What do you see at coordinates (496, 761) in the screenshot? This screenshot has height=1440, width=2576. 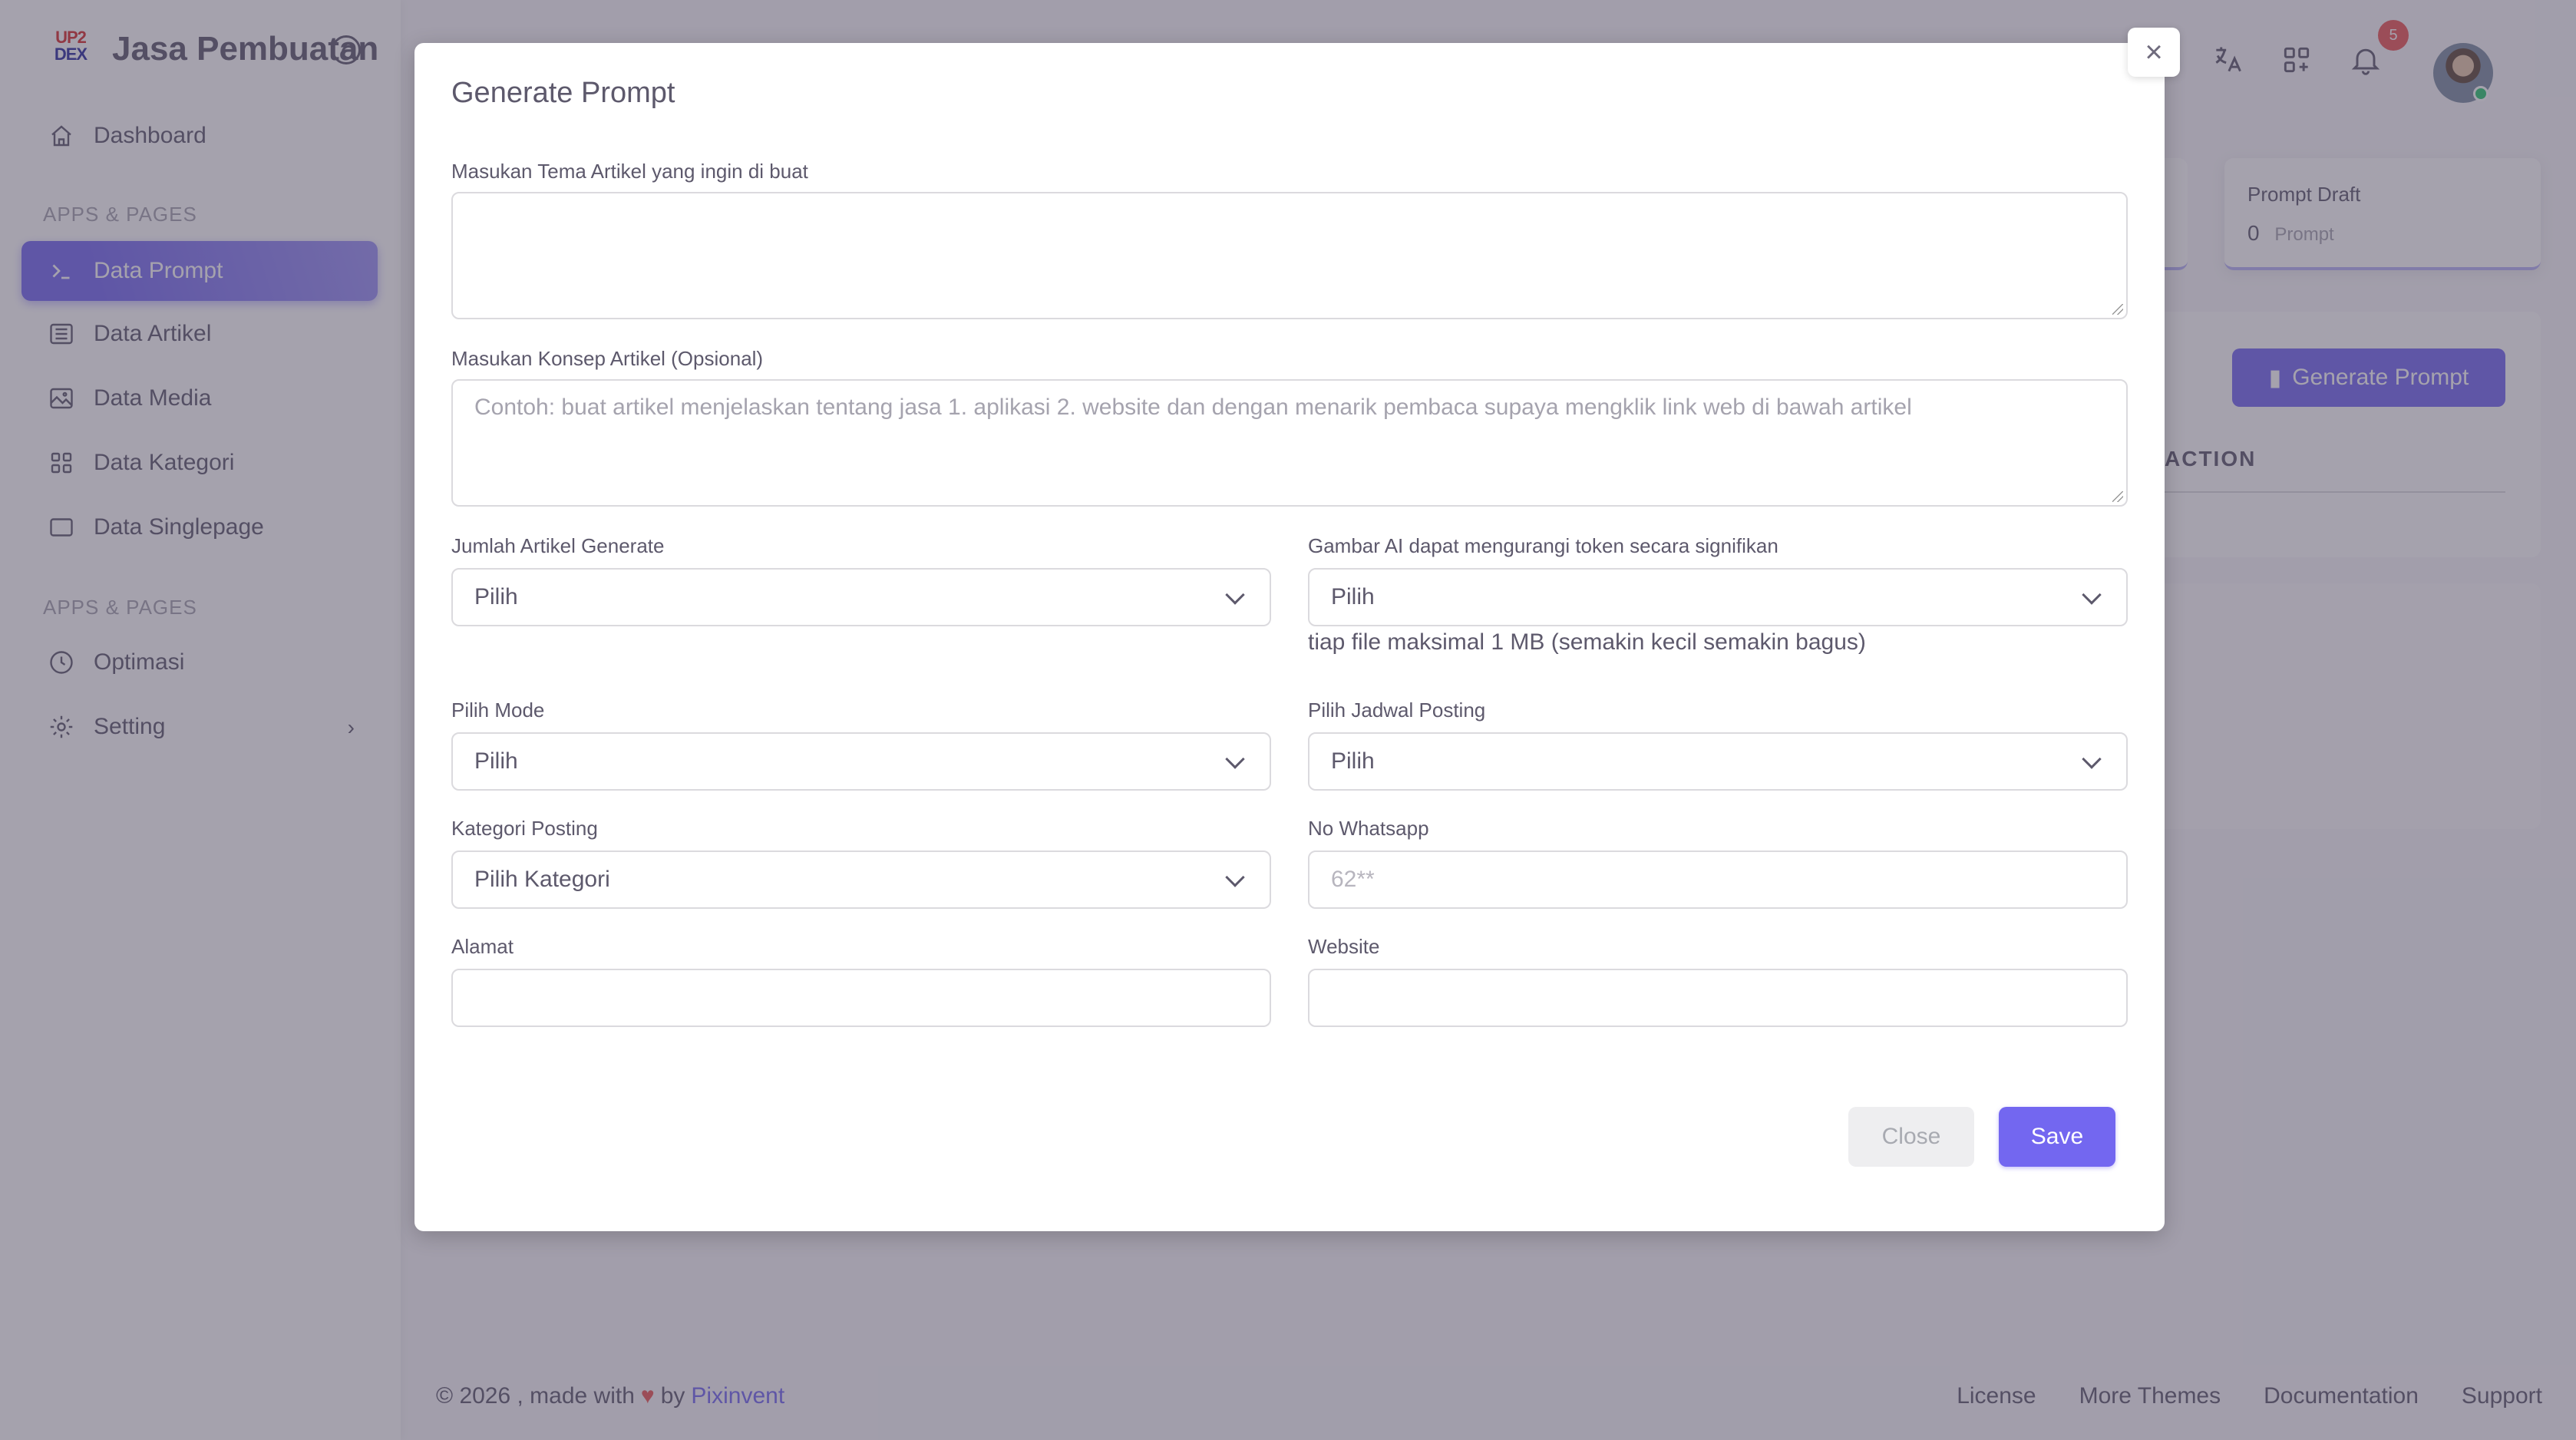 I see `mode-selected: Pilih` at bounding box center [496, 761].